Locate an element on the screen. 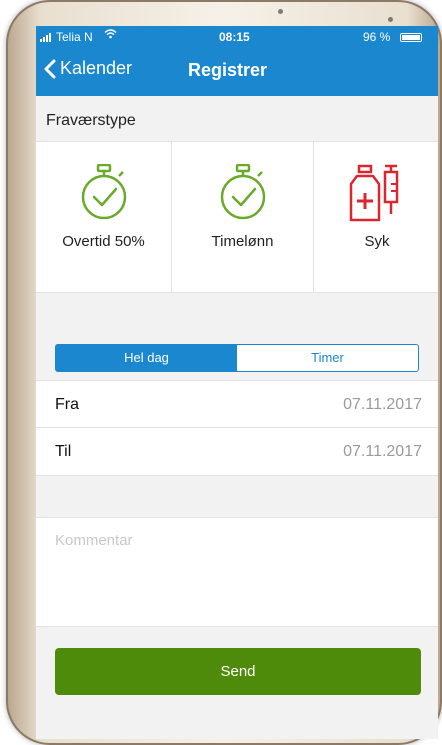  absence-type-label: Syk is located at coordinates (377, 241).